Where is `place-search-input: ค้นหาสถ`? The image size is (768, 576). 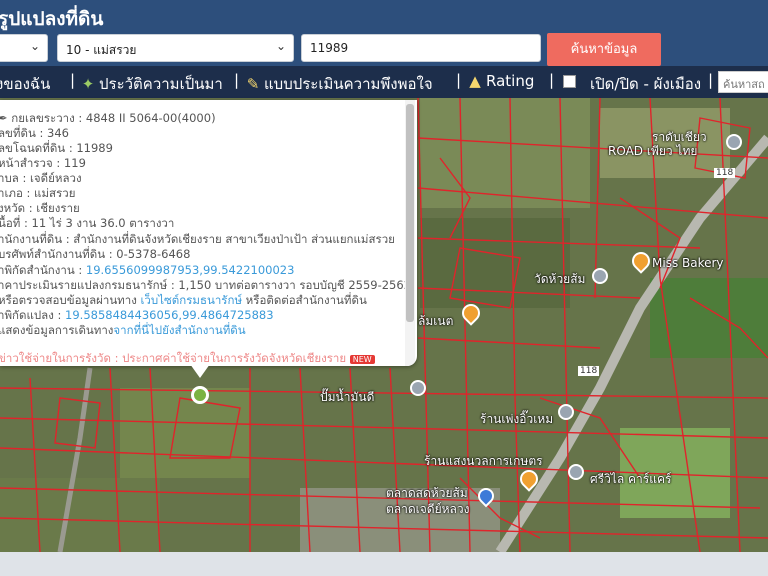 place-search-input: ค้นหาสถ is located at coordinates (743, 82).